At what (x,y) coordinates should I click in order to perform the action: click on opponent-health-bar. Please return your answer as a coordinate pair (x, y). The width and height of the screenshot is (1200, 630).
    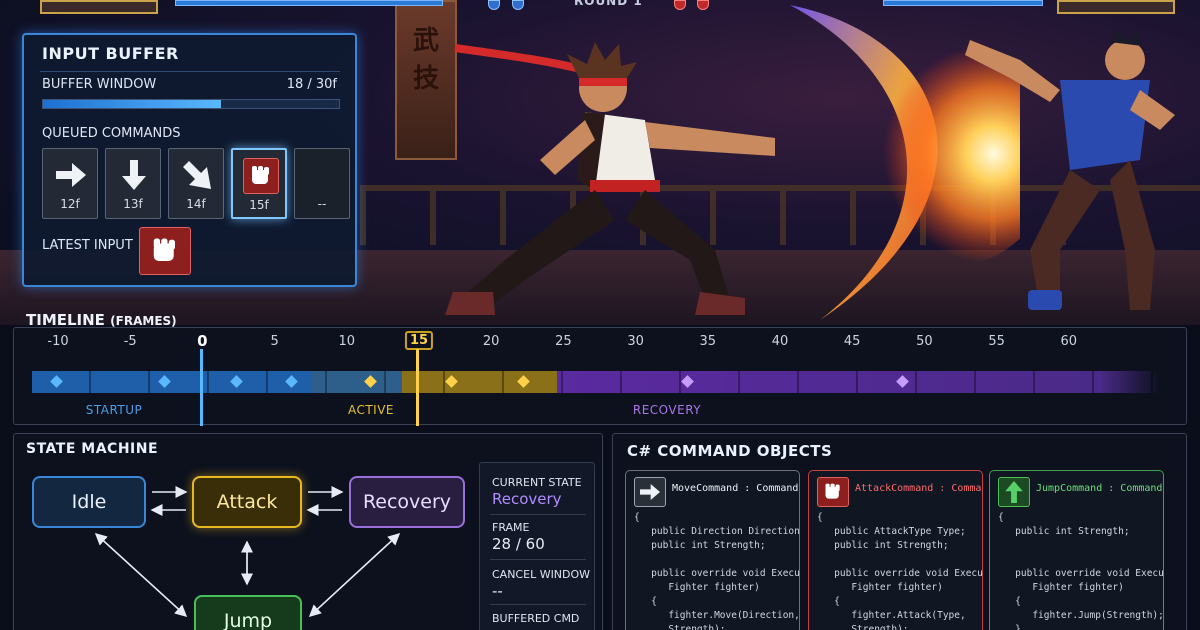
    Looking at the image, I should click on (963, 3).